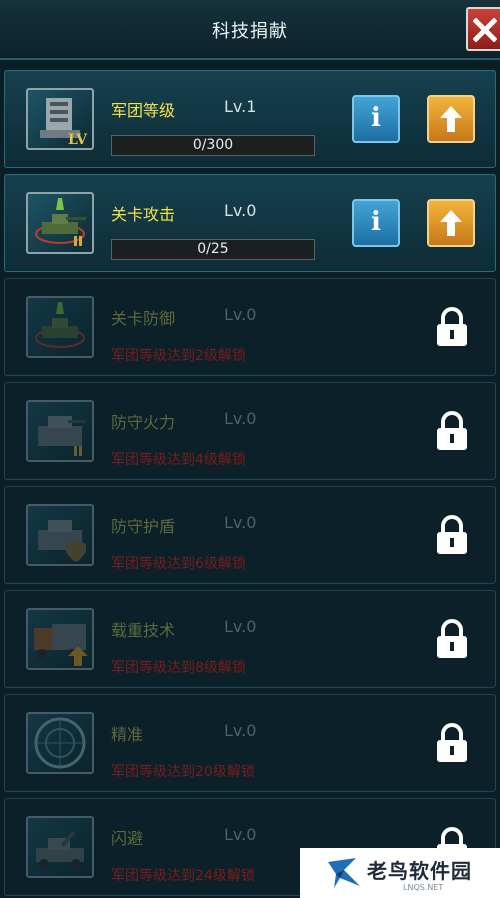 The width and height of the screenshot is (500, 898). I want to click on watermark-text: 老鸟软件园, so click(419, 871).